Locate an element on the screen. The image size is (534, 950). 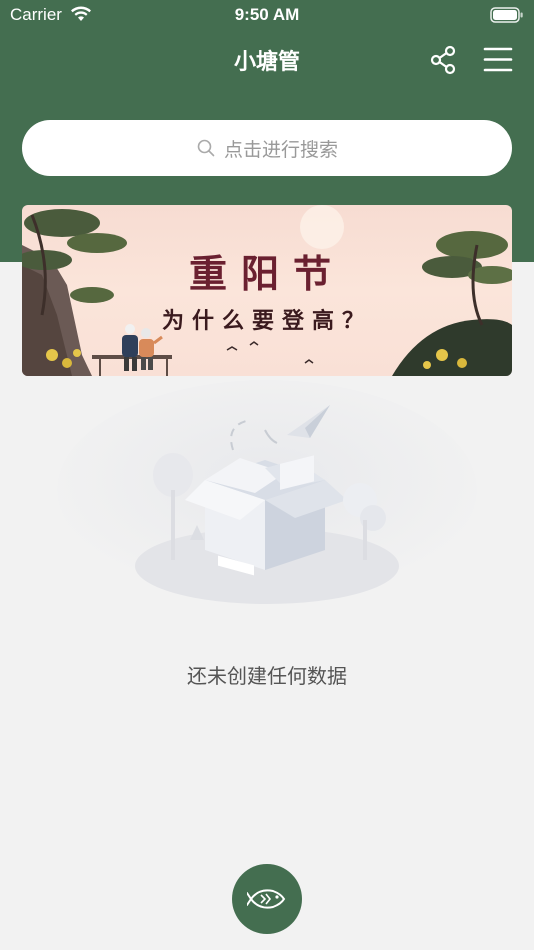
fish-icon is located at coordinates (266, 899).